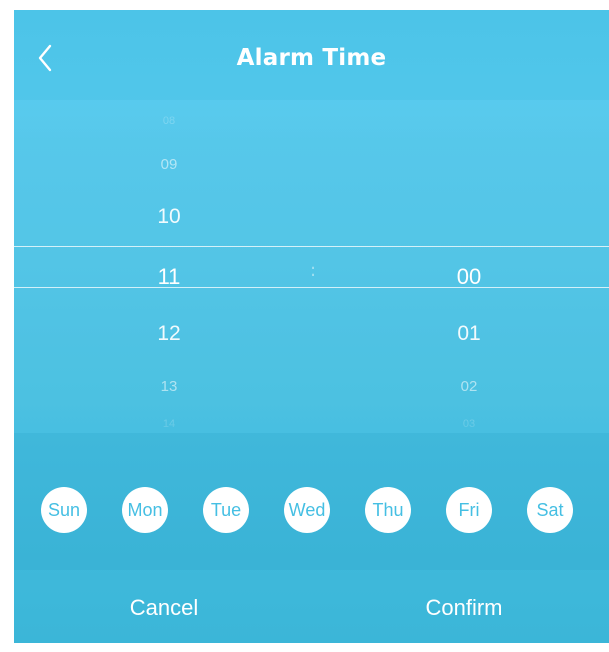 The height and width of the screenshot is (652, 609). Describe the element at coordinates (169, 334) in the screenshot. I see `hour-option: 12` at that location.